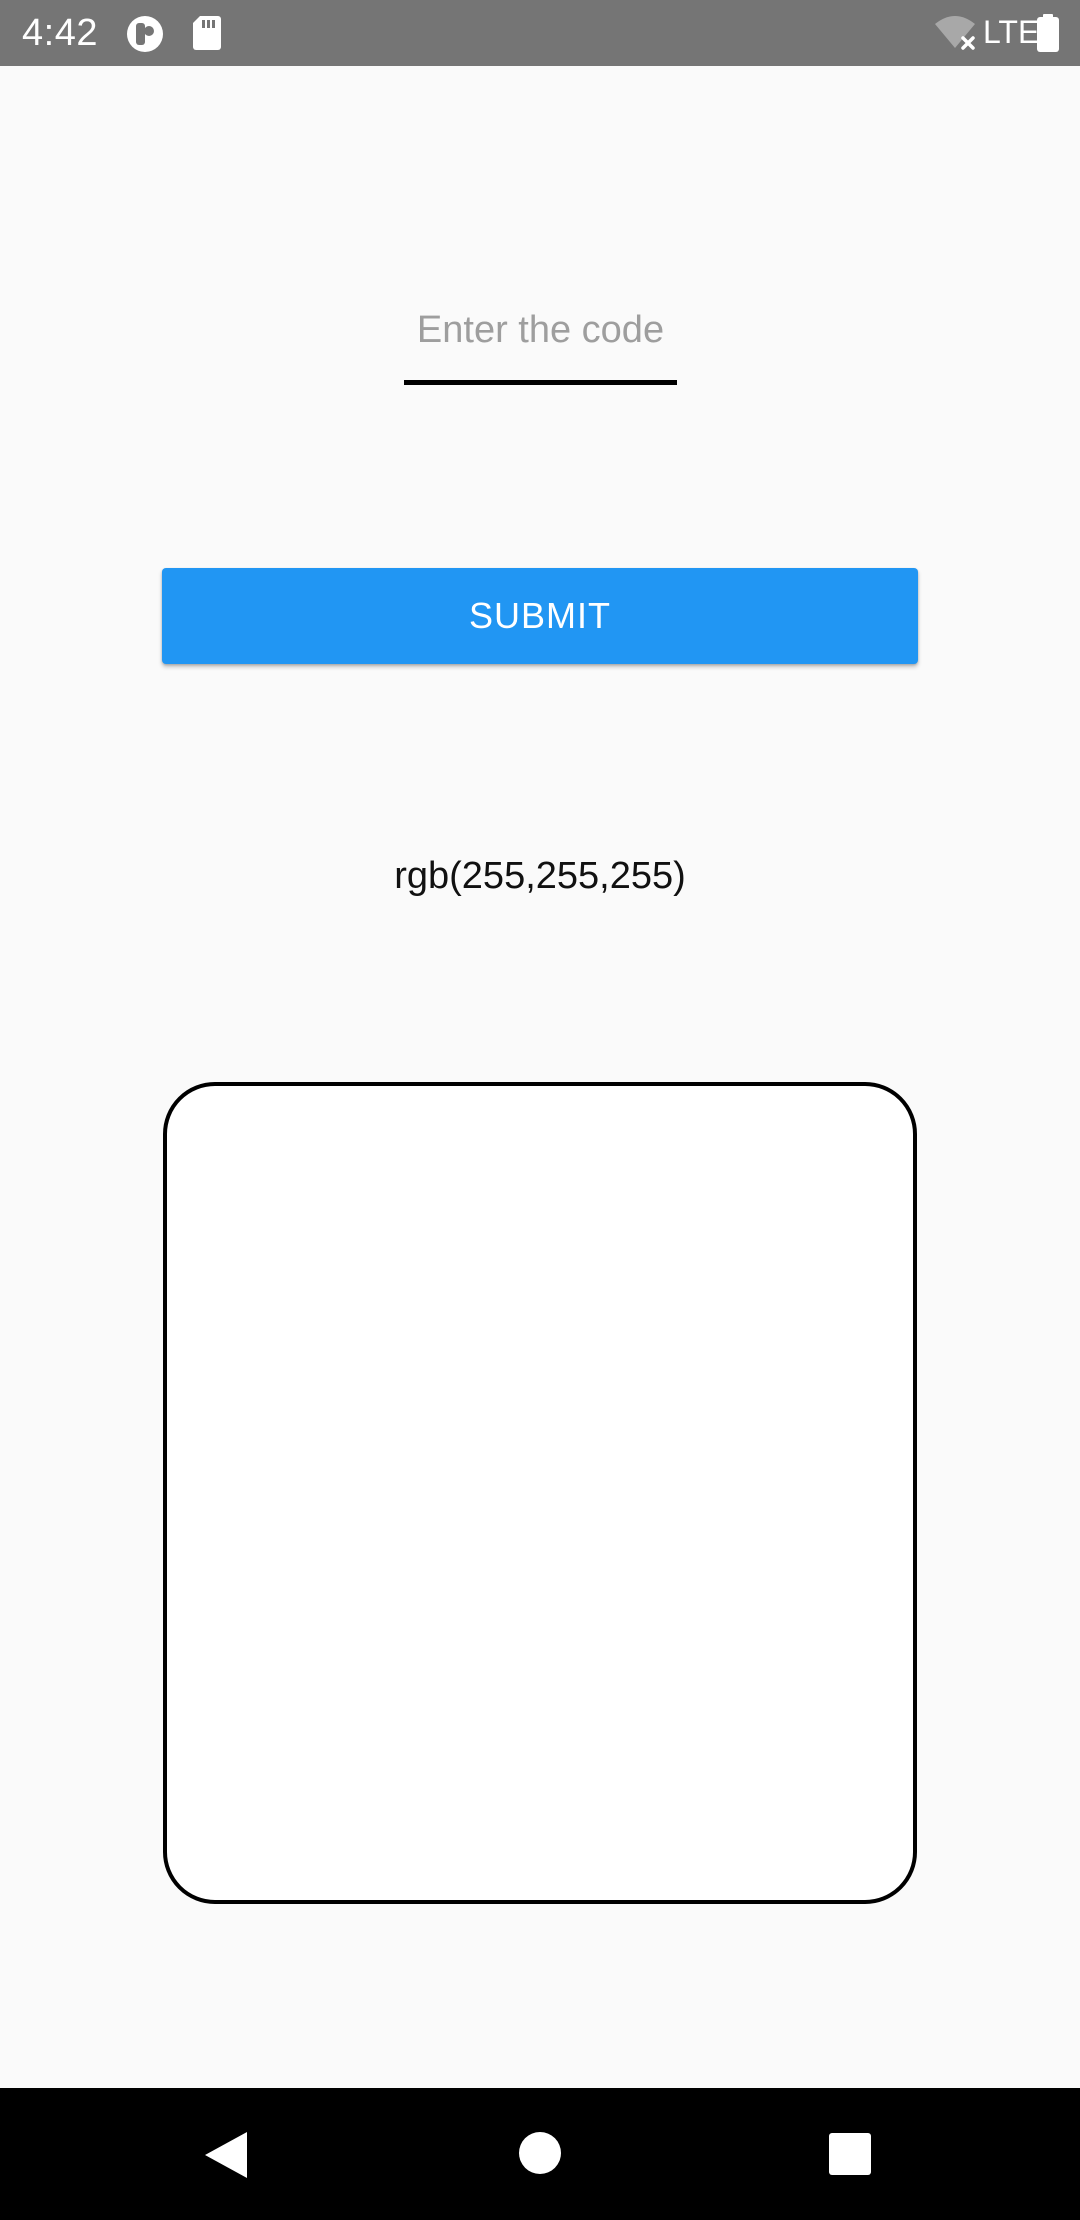  Describe the element at coordinates (1048, 33) in the screenshot. I see `battery-full-icon` at that location.